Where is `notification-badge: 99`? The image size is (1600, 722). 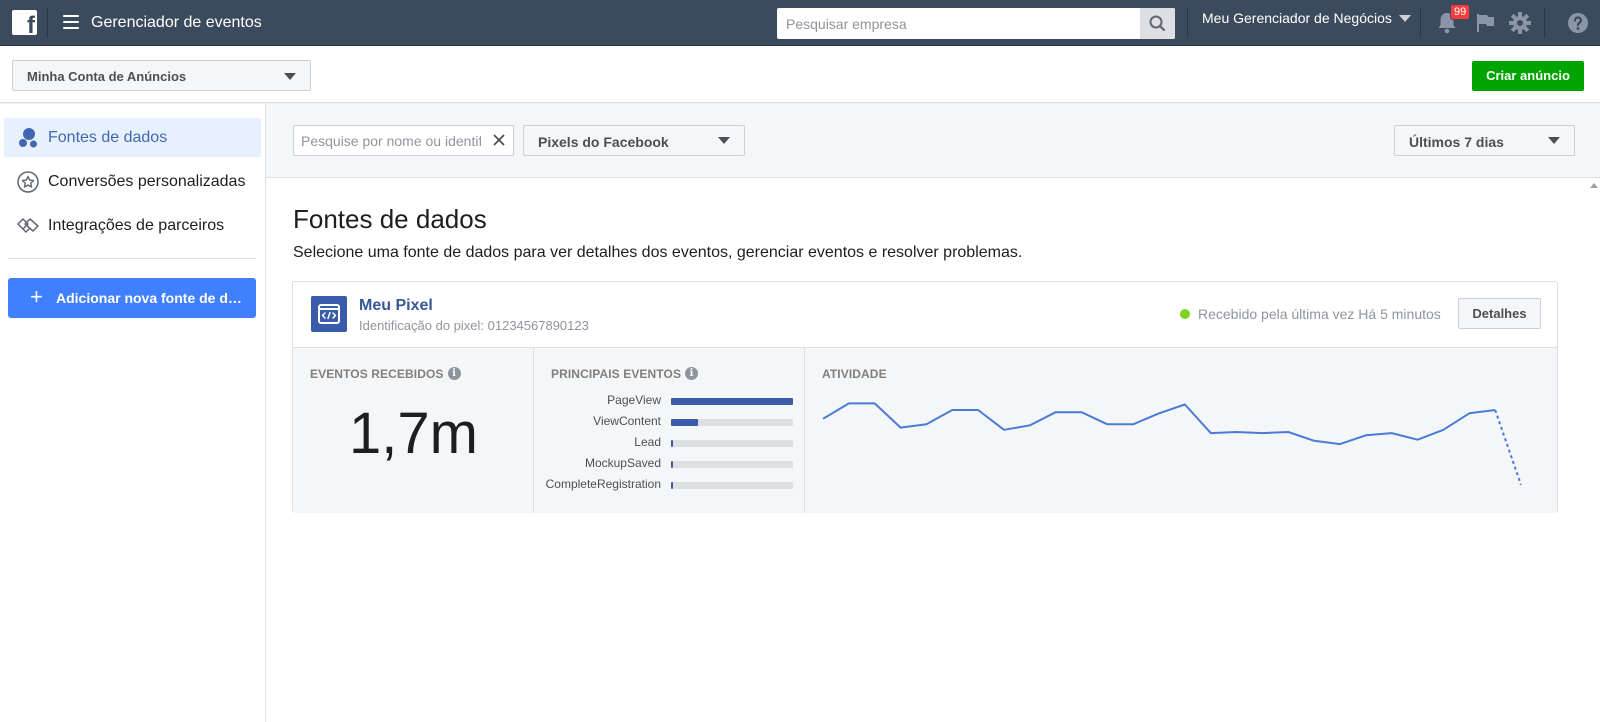
notification-badge: 99 is located at coordinates (1460, 12).